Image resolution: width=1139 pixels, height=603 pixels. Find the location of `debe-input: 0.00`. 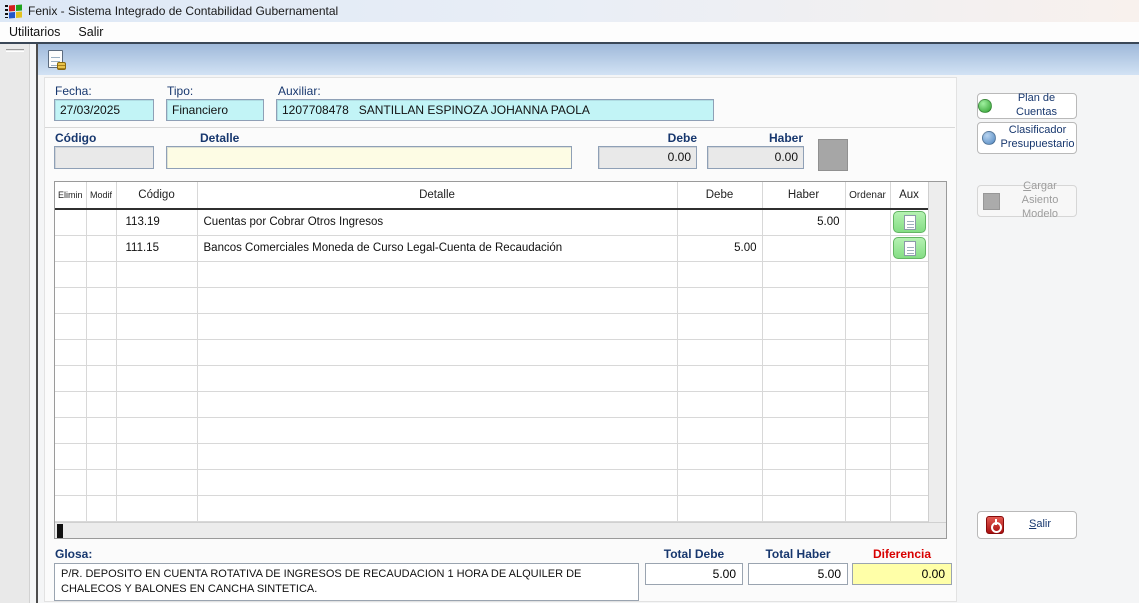

debe-input: 0.00 is located at coordinates (647, 157).